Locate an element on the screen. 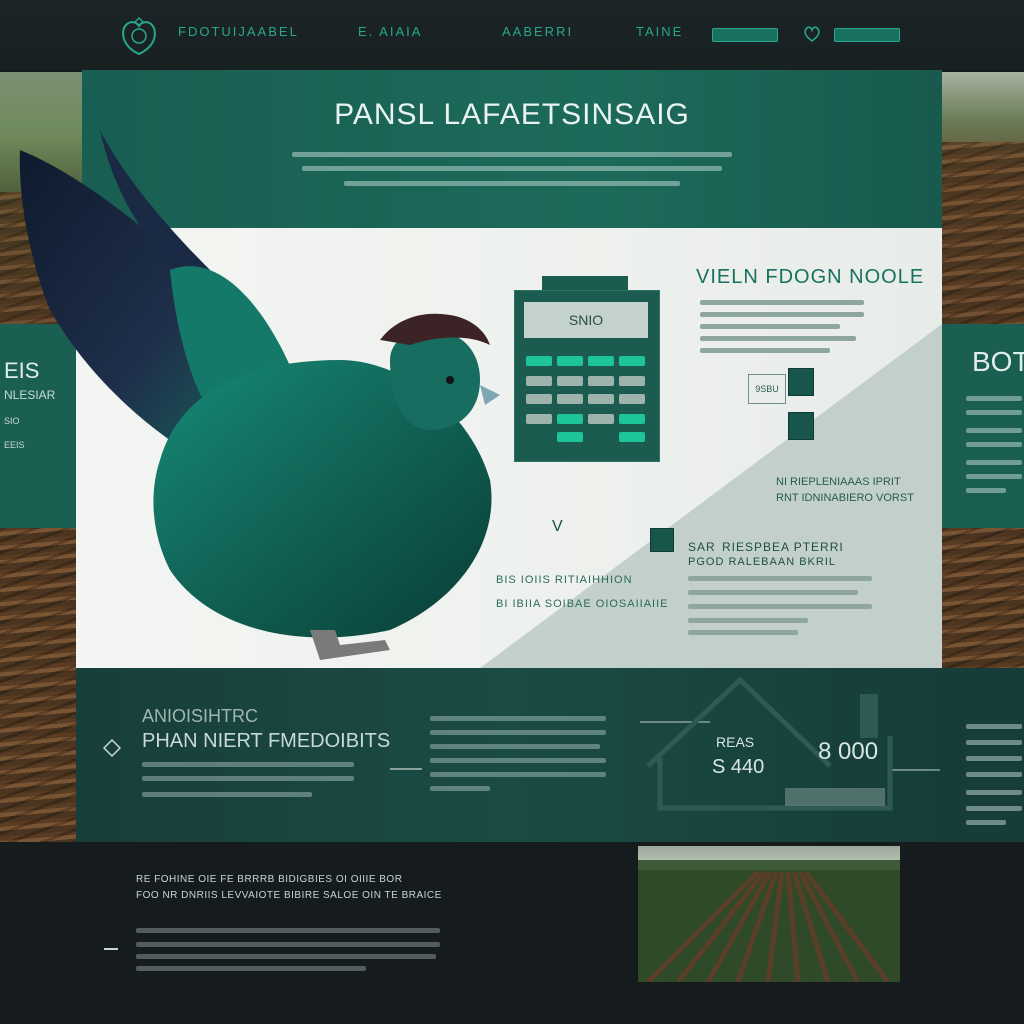 The width and height of the screenshot is (1024, 1024). chicken-caption-line-1: BIS IOIIS RITIAIHHION is located at coordinates (564, 580).